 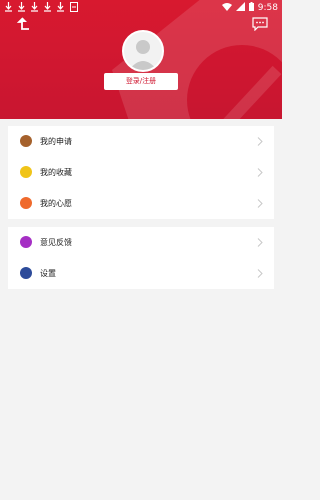 What do you see at coordinates (141, 242) in the screenshot?
I see `menu-item-feedback: 意见反馈` at bounding box center [141, 242].